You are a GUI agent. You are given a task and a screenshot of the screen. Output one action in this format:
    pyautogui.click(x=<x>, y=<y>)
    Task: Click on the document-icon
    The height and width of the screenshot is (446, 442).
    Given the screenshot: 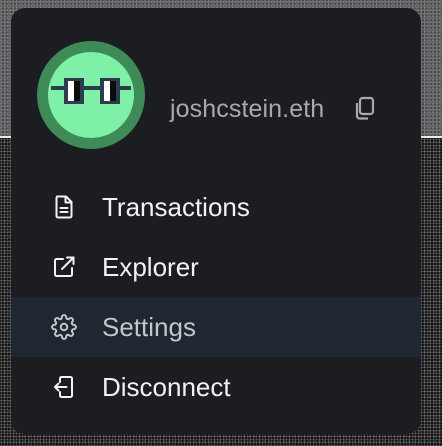 What is the action you would take?
    pyautogui.click(x=64, y=207)
    